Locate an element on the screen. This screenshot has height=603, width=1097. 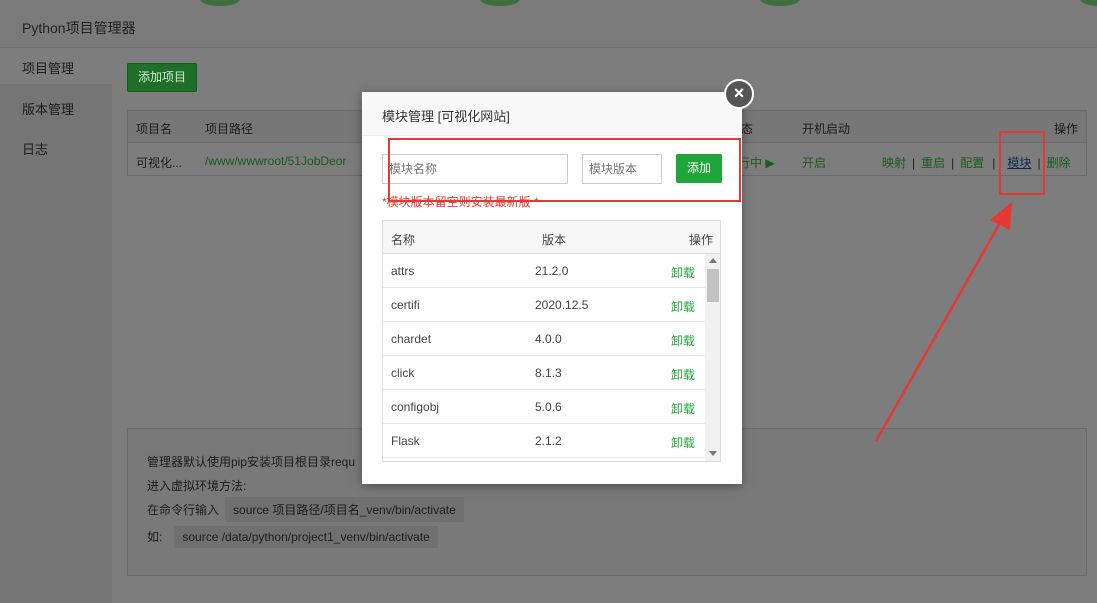
sidebar-item-version-management: 版本管理 is located at coordinates (48, 108).